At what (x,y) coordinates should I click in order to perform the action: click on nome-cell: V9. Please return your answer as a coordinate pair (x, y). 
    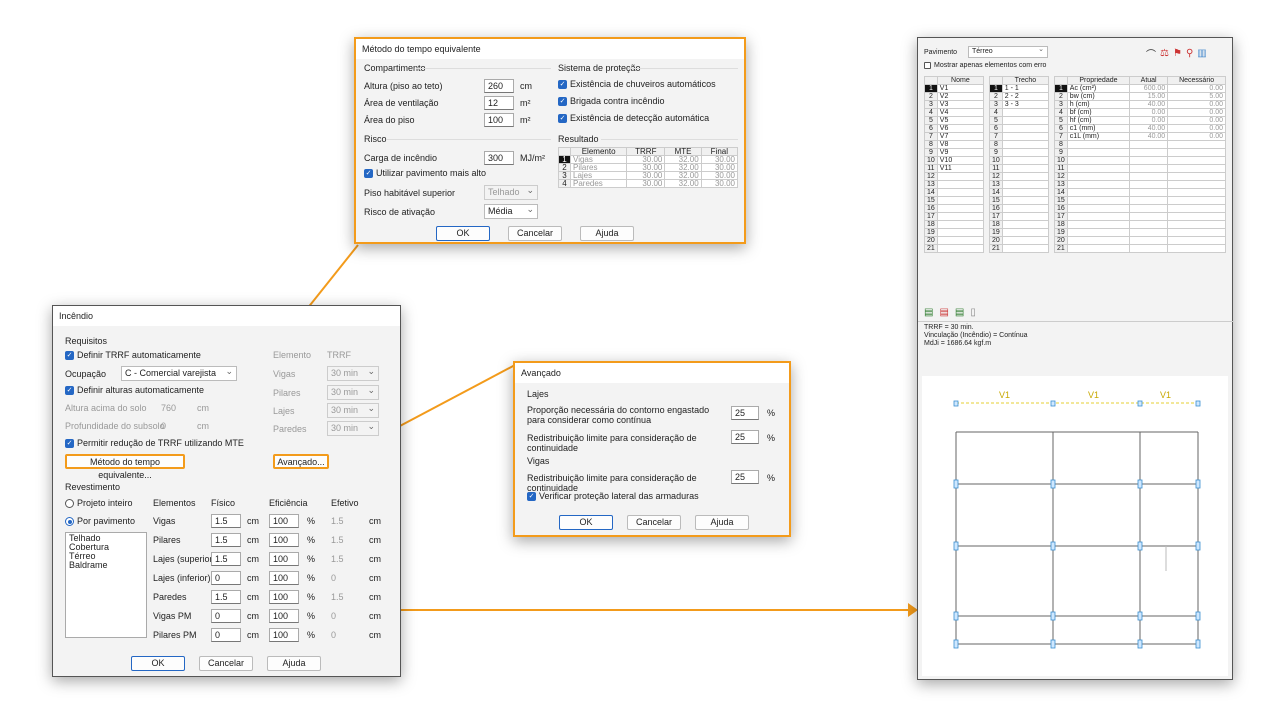
    Looking at the image, I should click on (960, 152).